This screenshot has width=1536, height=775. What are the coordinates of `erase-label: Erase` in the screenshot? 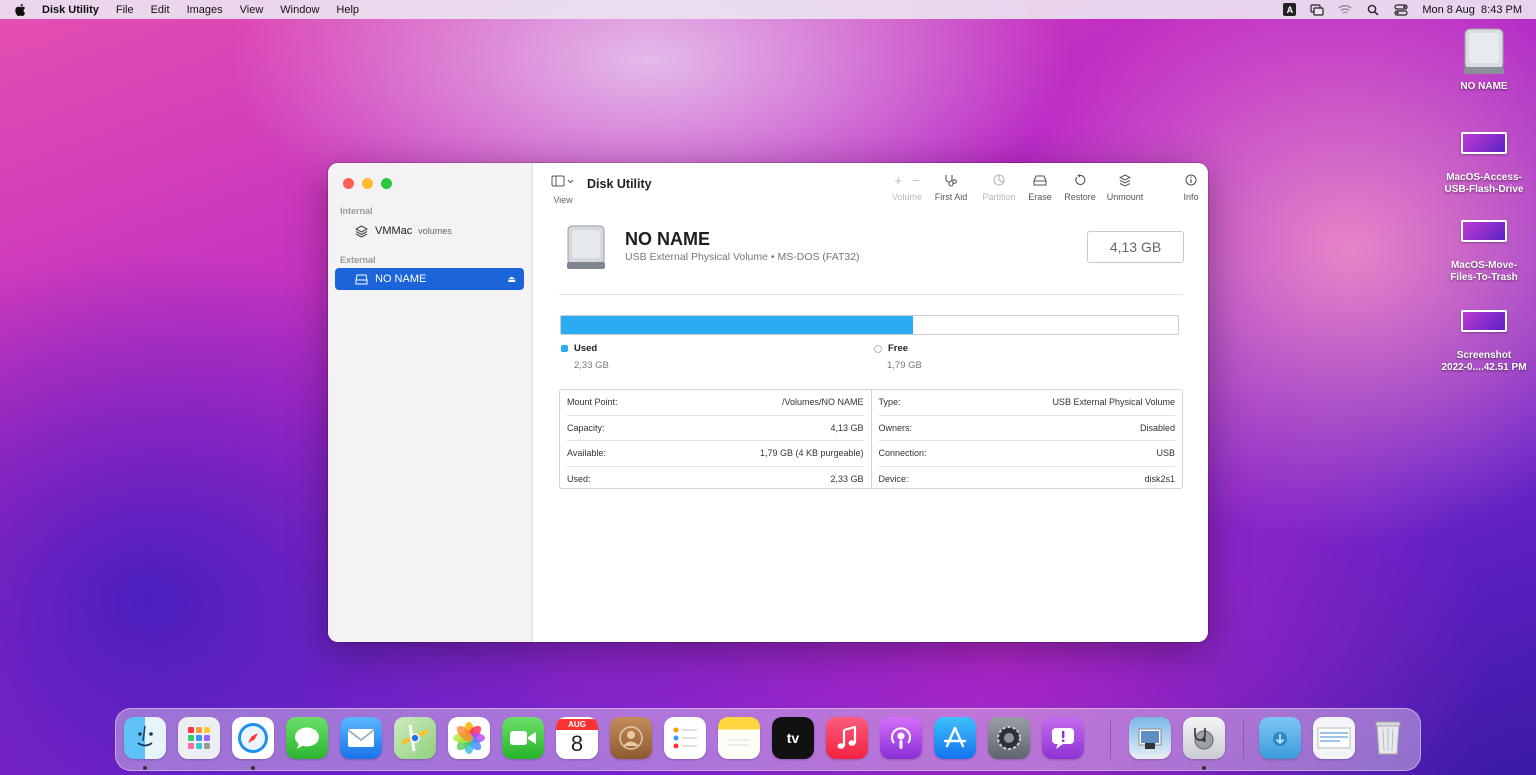 It's located at (1040, 197).